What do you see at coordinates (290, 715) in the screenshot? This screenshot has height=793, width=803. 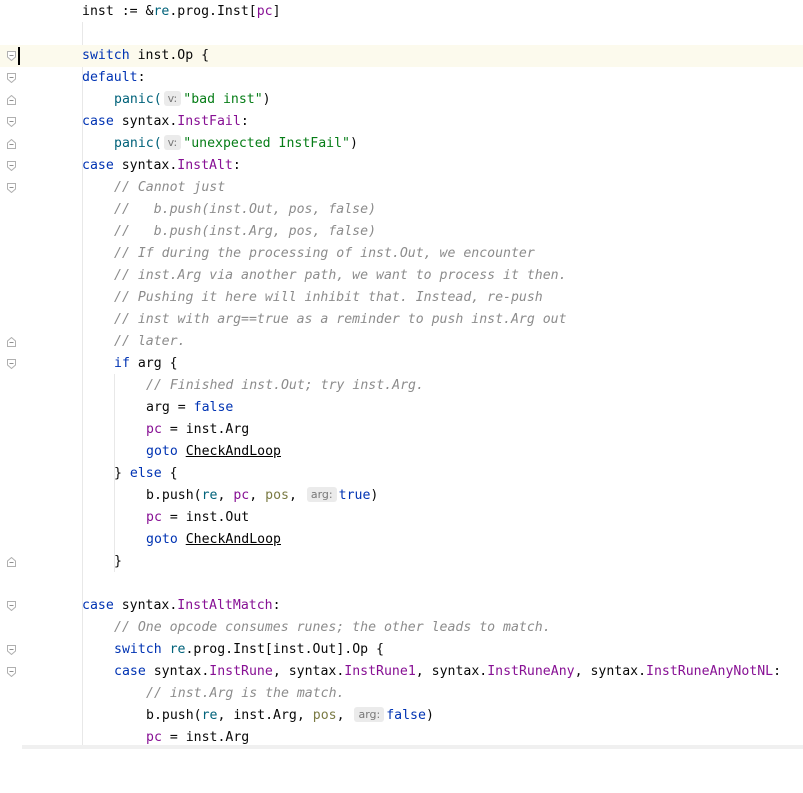 I see `code-line: b.push(re, inst.Arg, pos, arg: false)` at bounding box center [290, 715].